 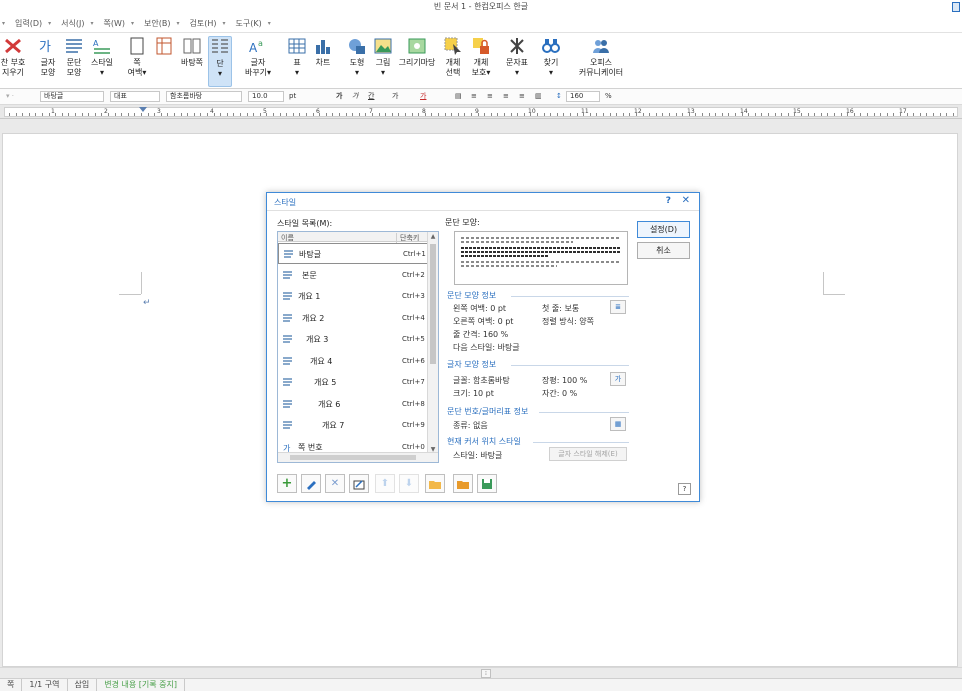 I want to click on menu-page: 쪽(W) ▾, so click(x=119, y=23).